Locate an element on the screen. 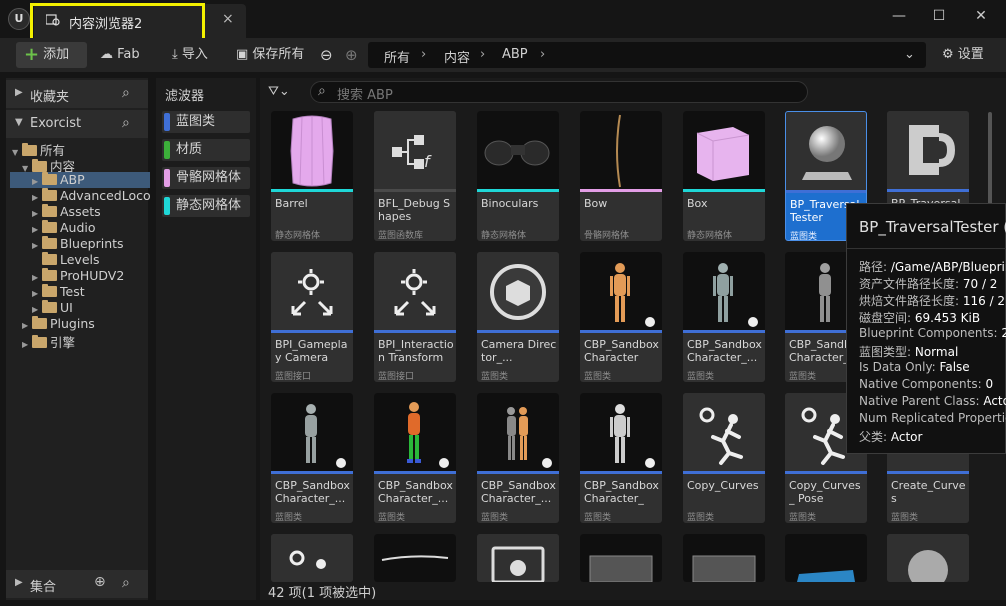 The width and height of the screenshot is (1006, 606). tooltip-key: Num Replicated Propertie is located at coordinates (932, 418).